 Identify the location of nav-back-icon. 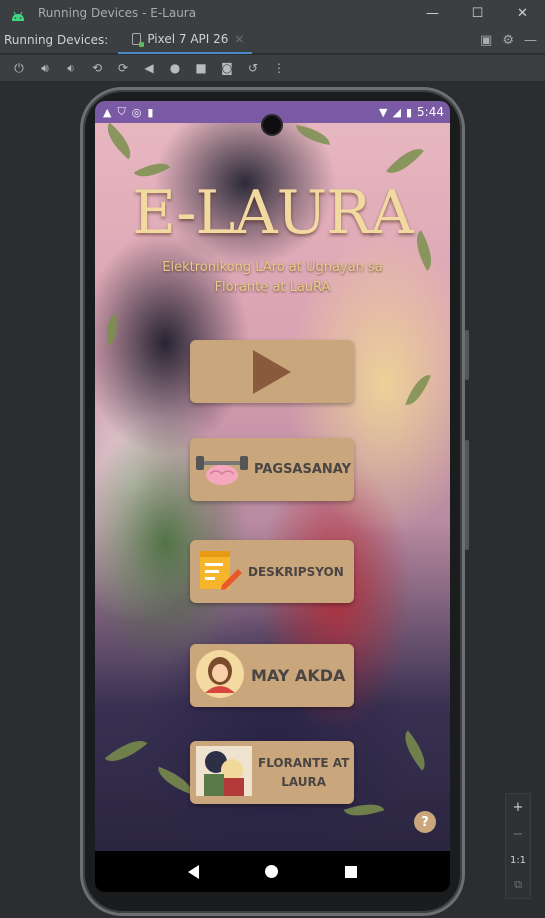
(194, 871).